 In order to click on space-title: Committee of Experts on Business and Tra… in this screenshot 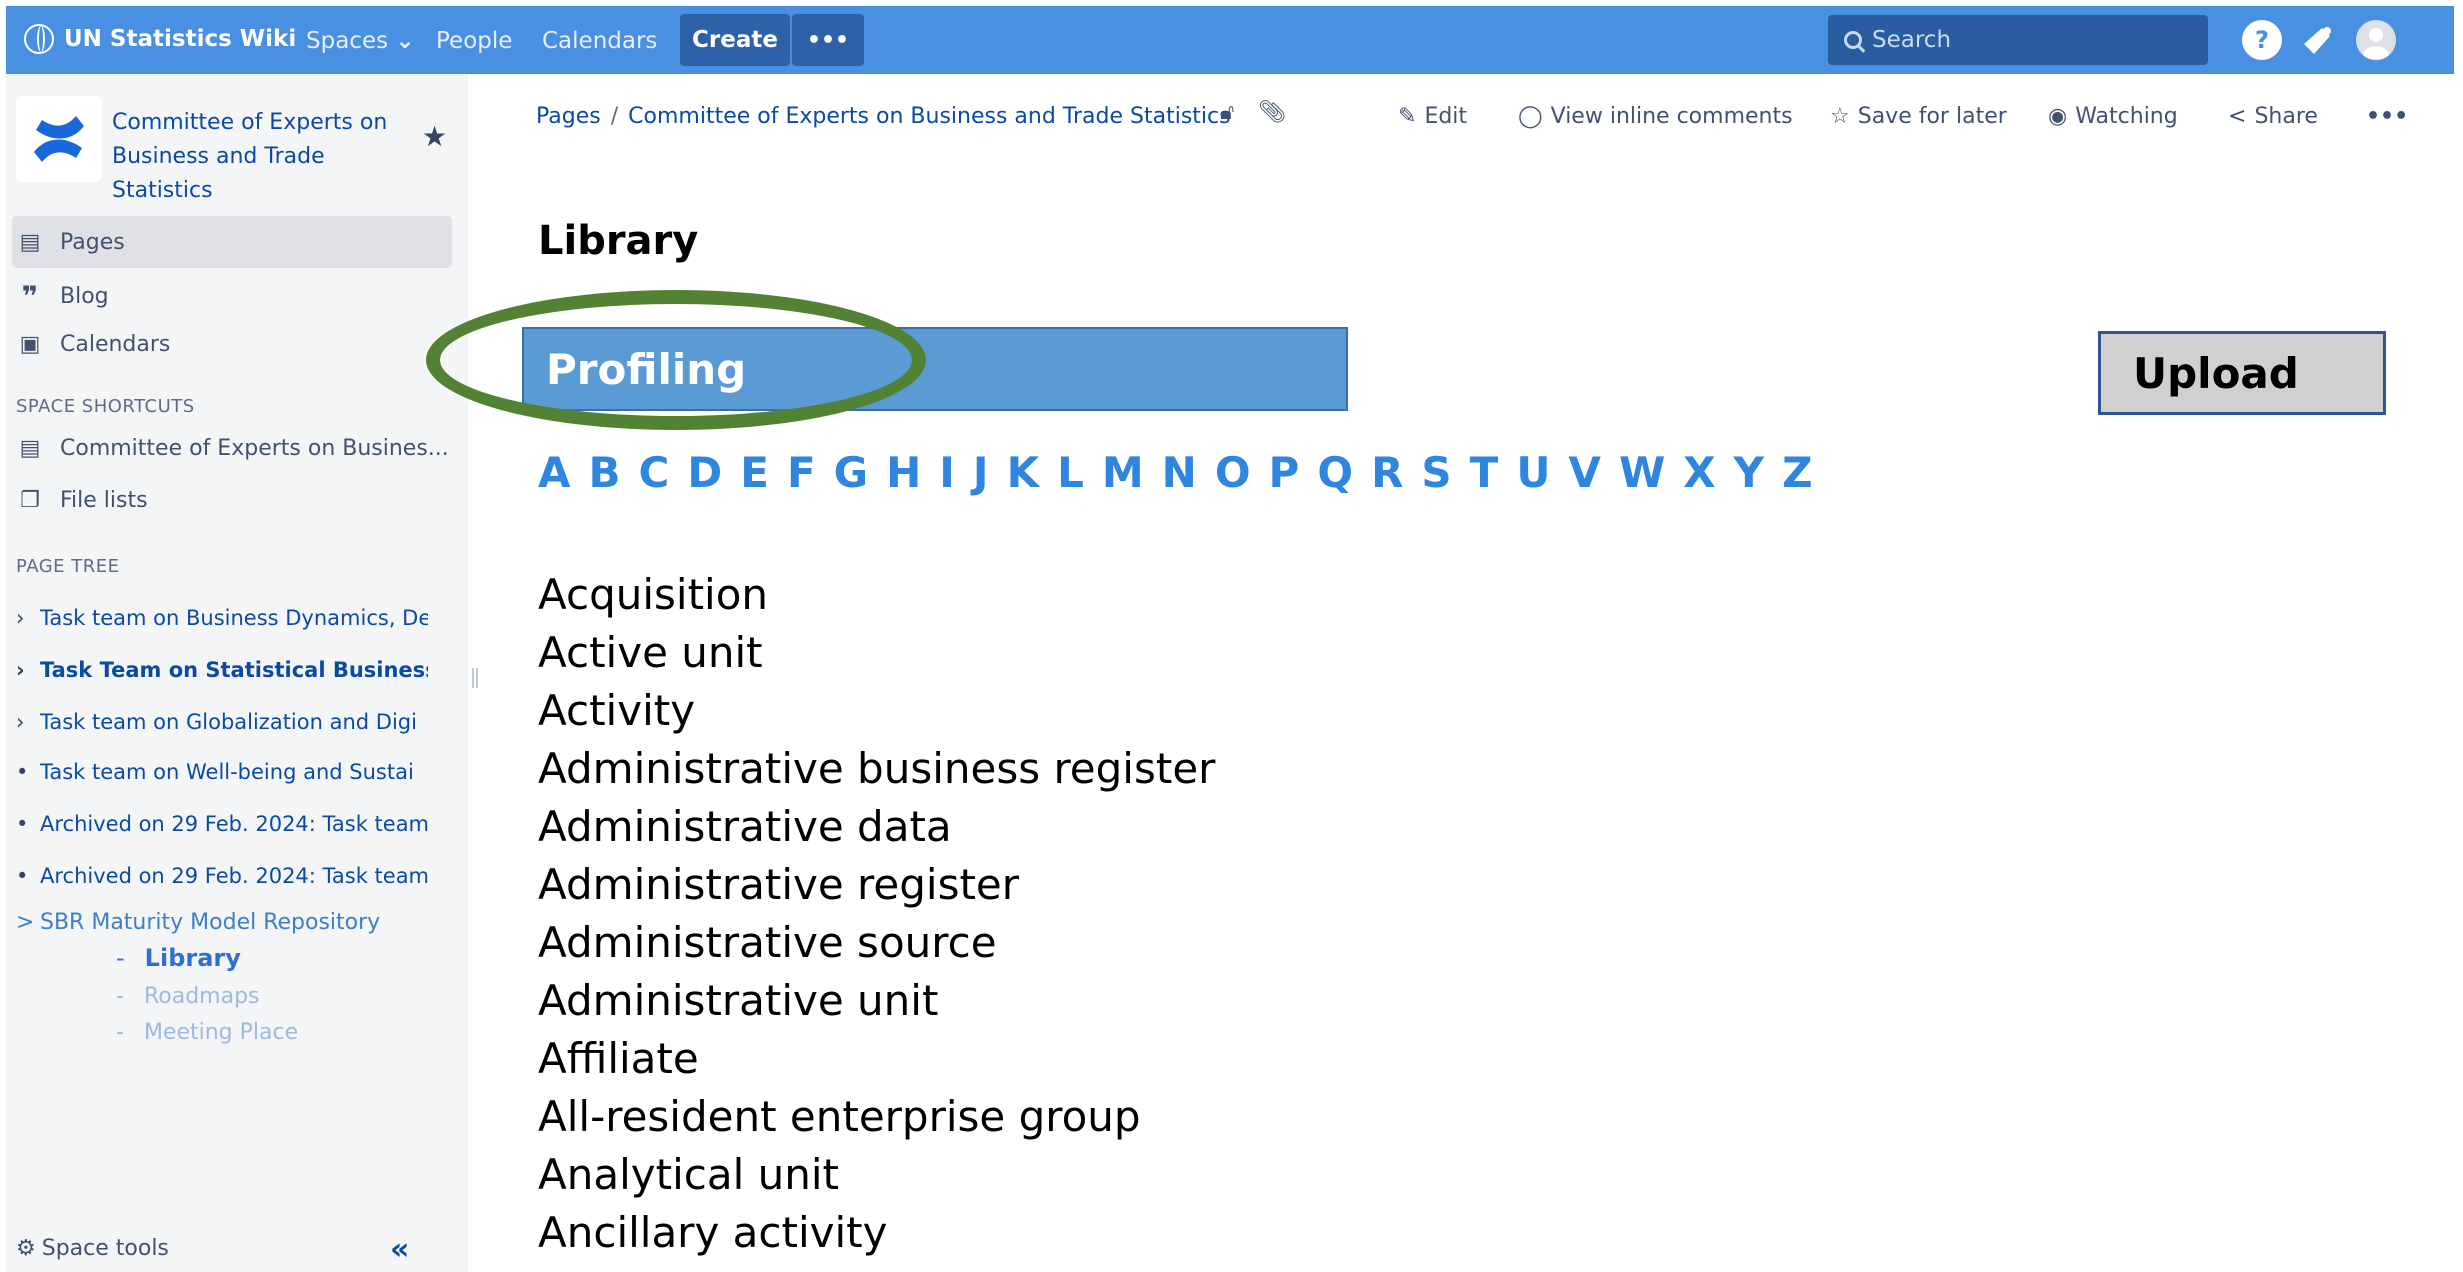, I will do `click(267, 157)`.